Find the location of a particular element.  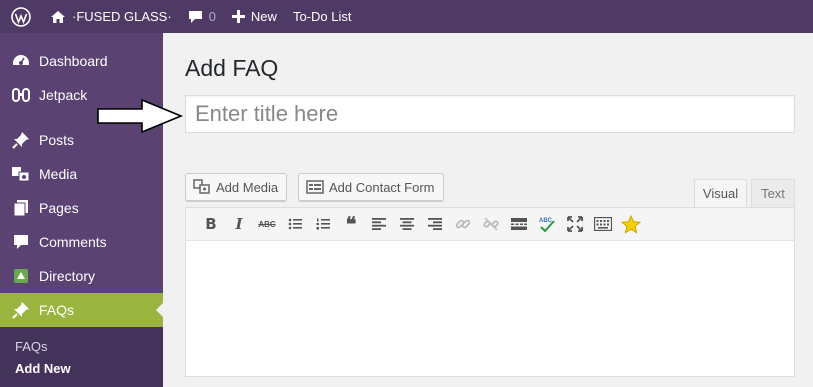

faqs-submenu: FAQs Add New is located at coordinates (81, 357).